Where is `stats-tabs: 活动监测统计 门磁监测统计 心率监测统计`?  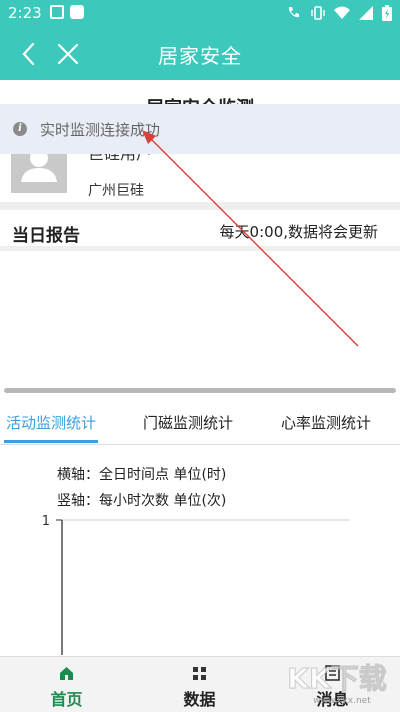
stats-tabs: 活动监测统计 门磁监测统计 心率监测统计 is located at coordinates (200, 422).